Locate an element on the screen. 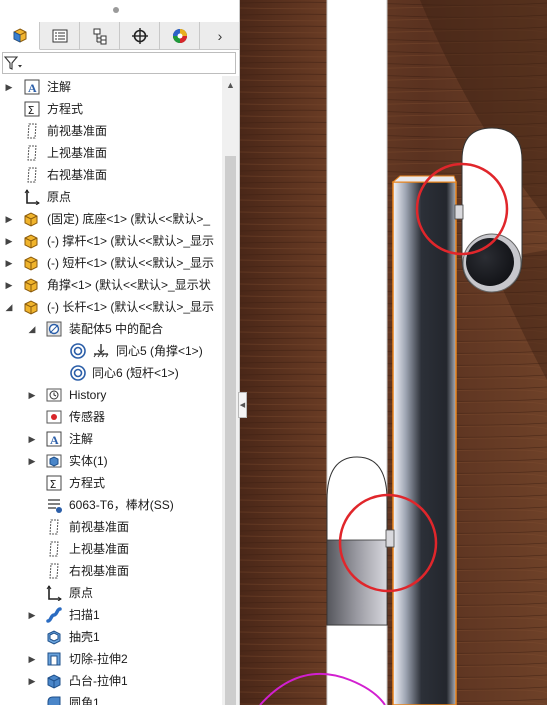  history-icon is located at coordinates (54, 395).